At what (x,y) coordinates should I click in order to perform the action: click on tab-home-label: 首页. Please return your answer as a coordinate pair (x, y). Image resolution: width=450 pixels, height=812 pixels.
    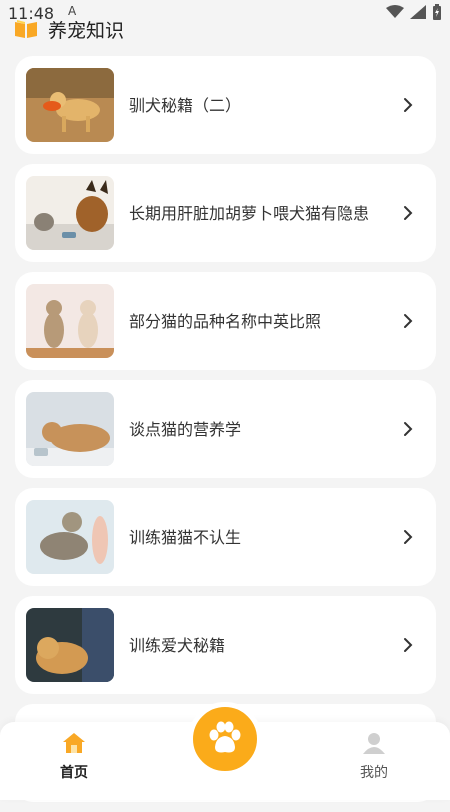
    Looking at the image, I should click on (74, 773).